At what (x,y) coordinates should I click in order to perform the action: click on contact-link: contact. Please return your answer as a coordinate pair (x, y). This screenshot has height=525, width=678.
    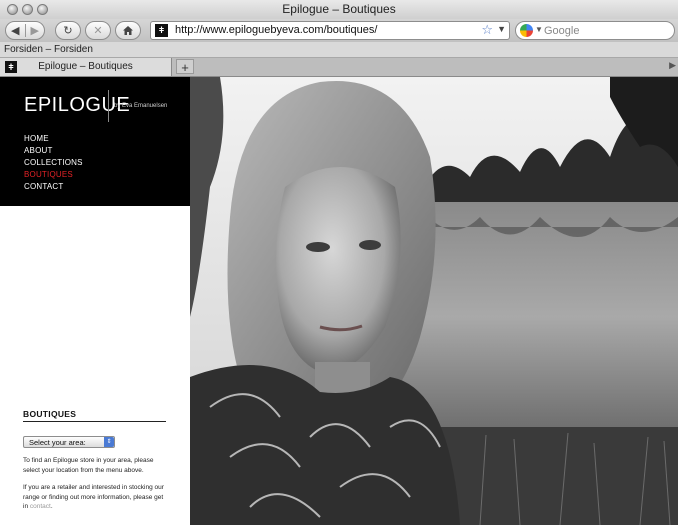
    Looking at the image, I should click on (40, 506).